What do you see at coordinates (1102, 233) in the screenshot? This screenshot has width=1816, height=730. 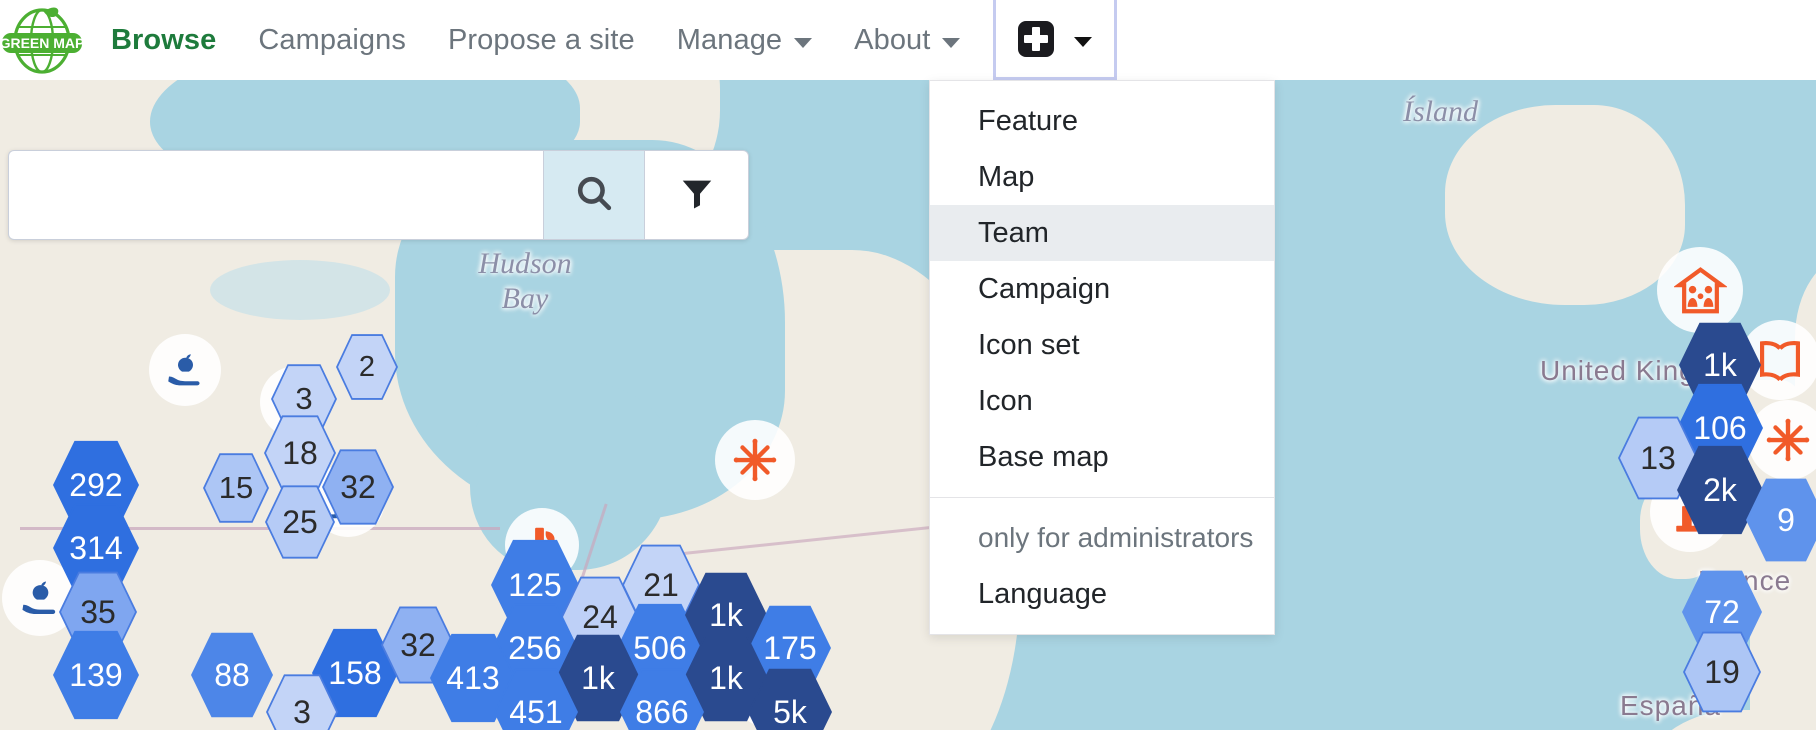 I see `dropdown-item-team: Team` at bounding box center [1102, 233].